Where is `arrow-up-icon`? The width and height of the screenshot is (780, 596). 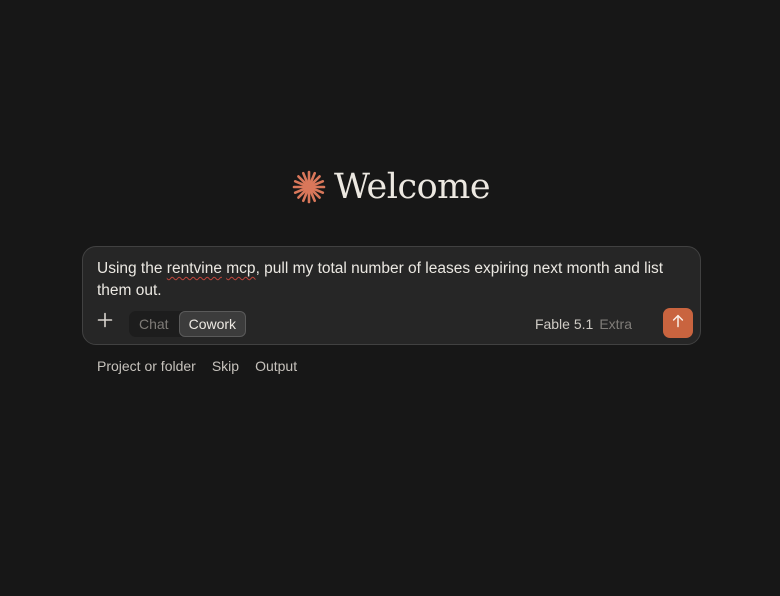
arrow-up-icon is located at coordinates (678, 323).